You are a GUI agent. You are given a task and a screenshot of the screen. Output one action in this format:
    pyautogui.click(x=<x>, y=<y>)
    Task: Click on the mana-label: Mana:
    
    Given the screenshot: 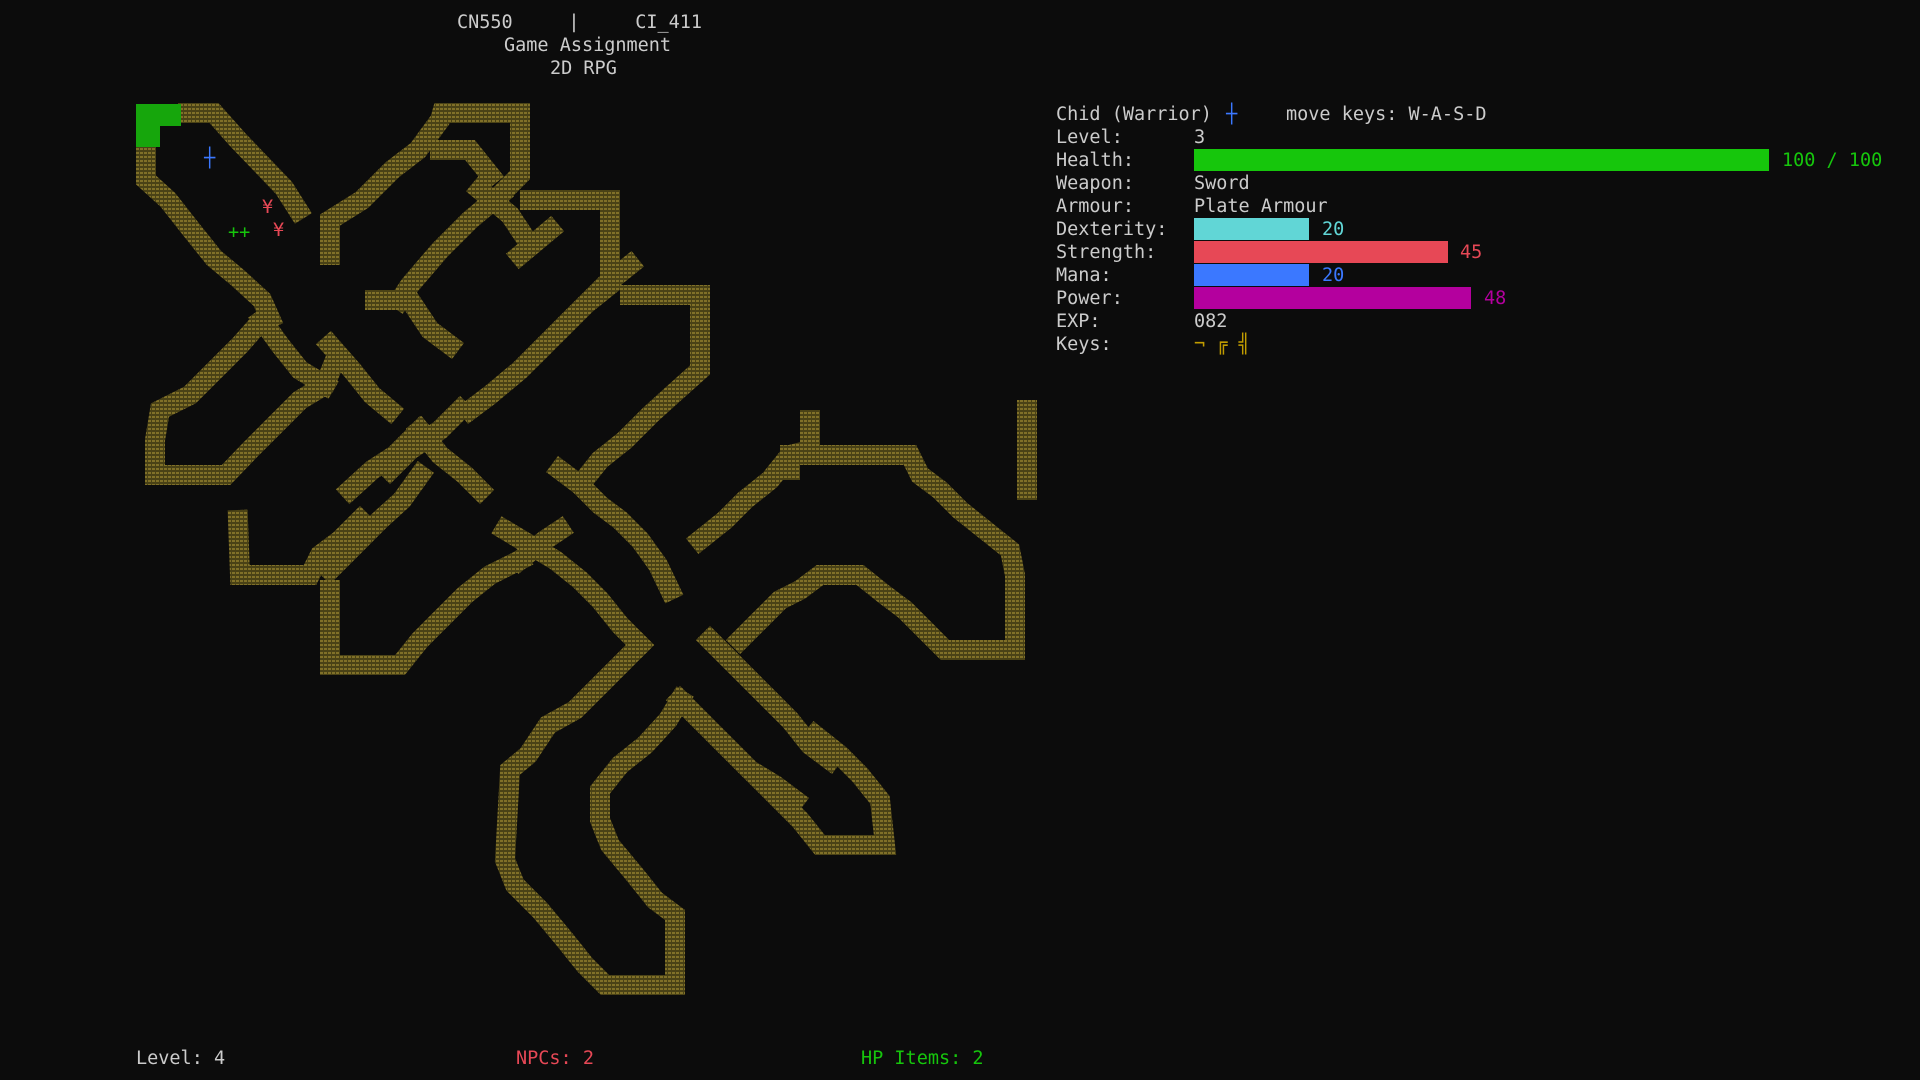 What is the action you would take?
    pyautogui.click(x=1084, y=275)
    